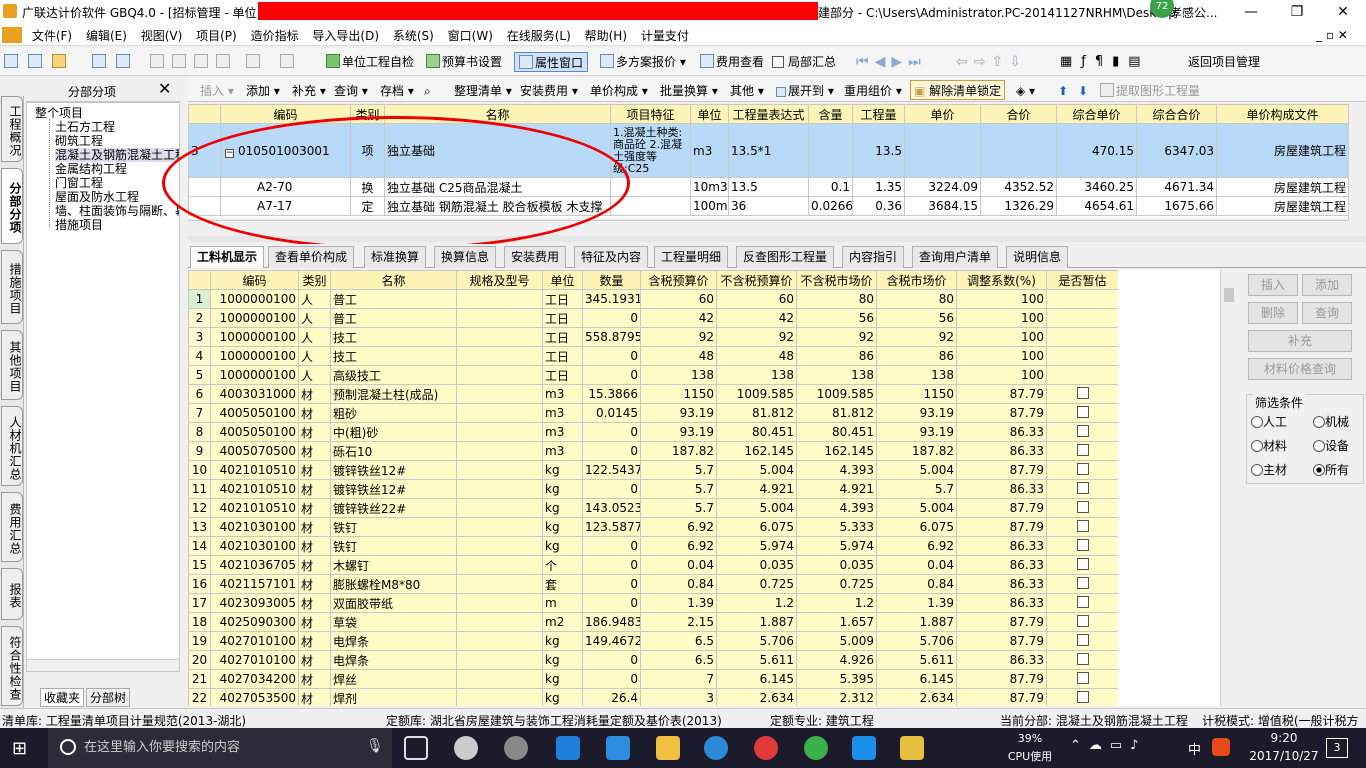 This screenshot has width=1366, height=768. Describe the element at coordinates (62, 697) in the screenshot. I see `tab-favorites: 收藏夹` at that location.